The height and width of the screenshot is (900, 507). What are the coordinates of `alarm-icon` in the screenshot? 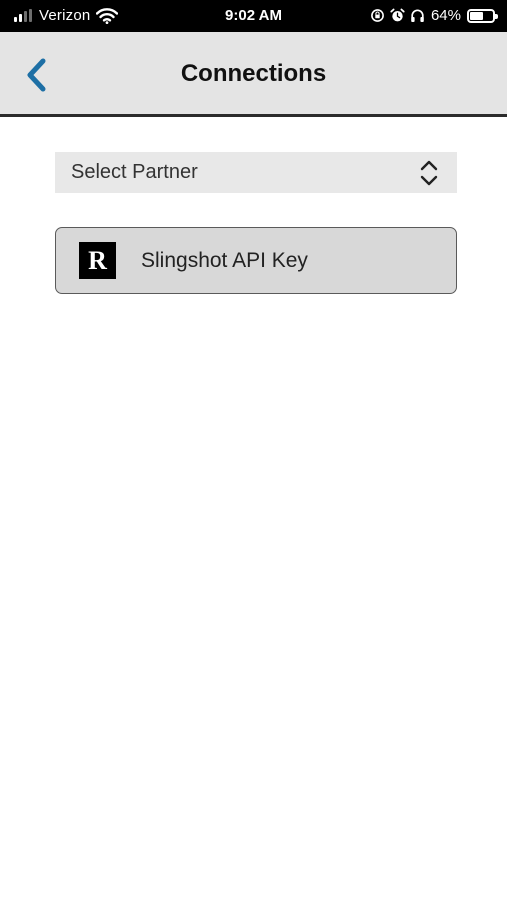 It's located at (397, 15).